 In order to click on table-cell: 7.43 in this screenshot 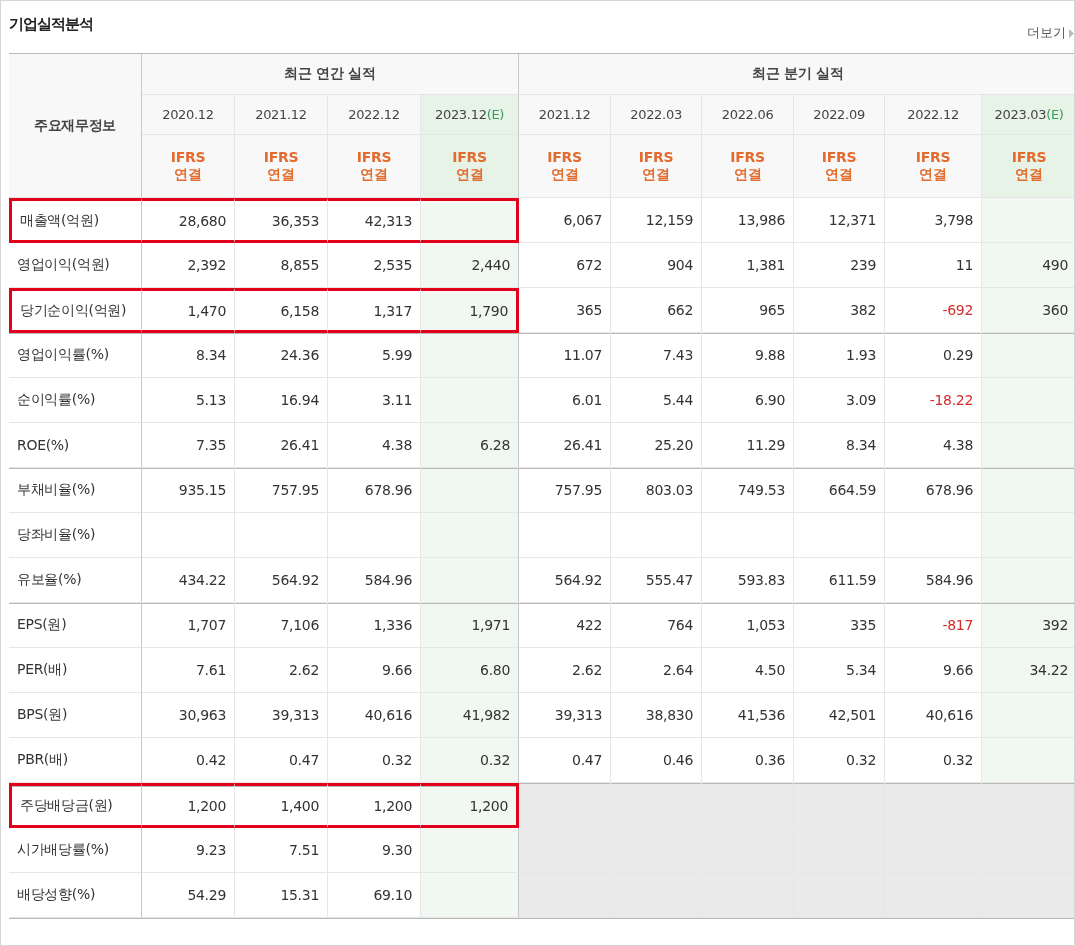, I will do `click(657, 355)`.